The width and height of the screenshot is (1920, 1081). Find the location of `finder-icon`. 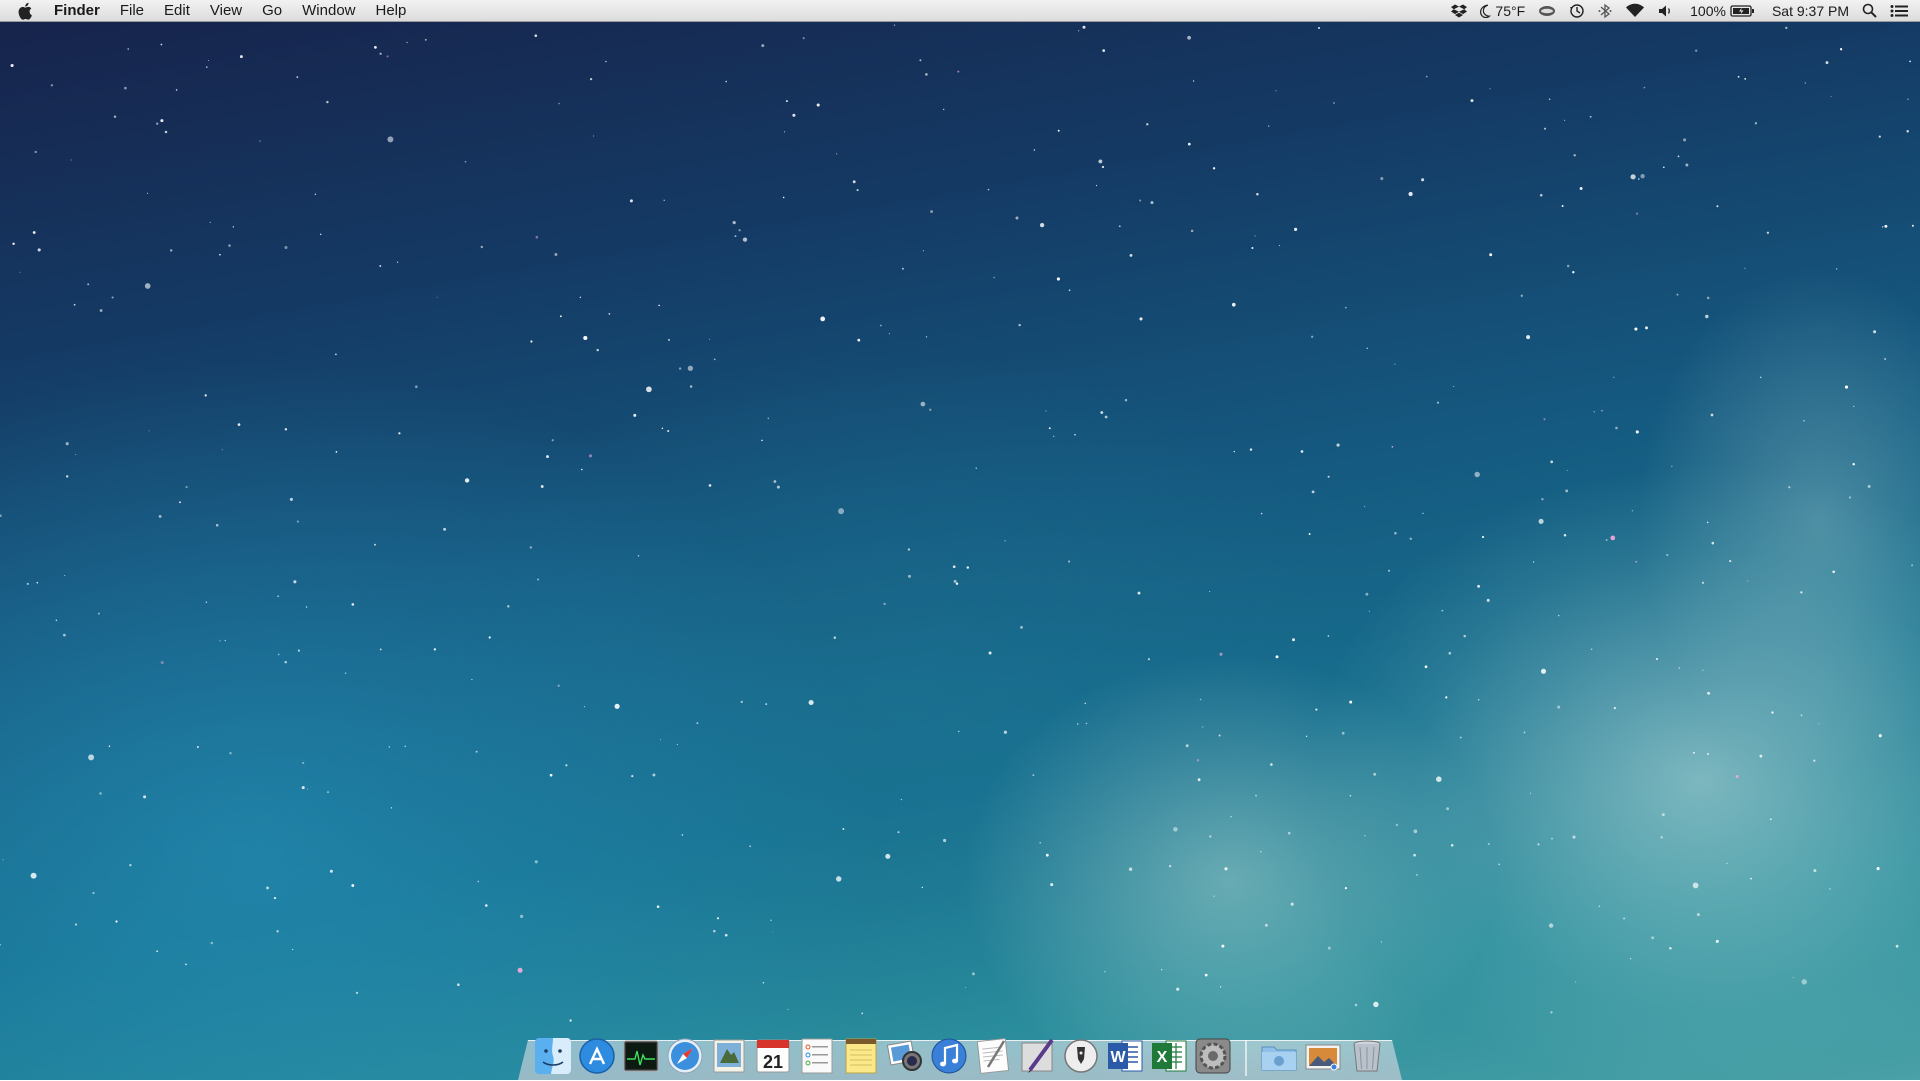

finder-icon is located at coordinates (553, 1056).